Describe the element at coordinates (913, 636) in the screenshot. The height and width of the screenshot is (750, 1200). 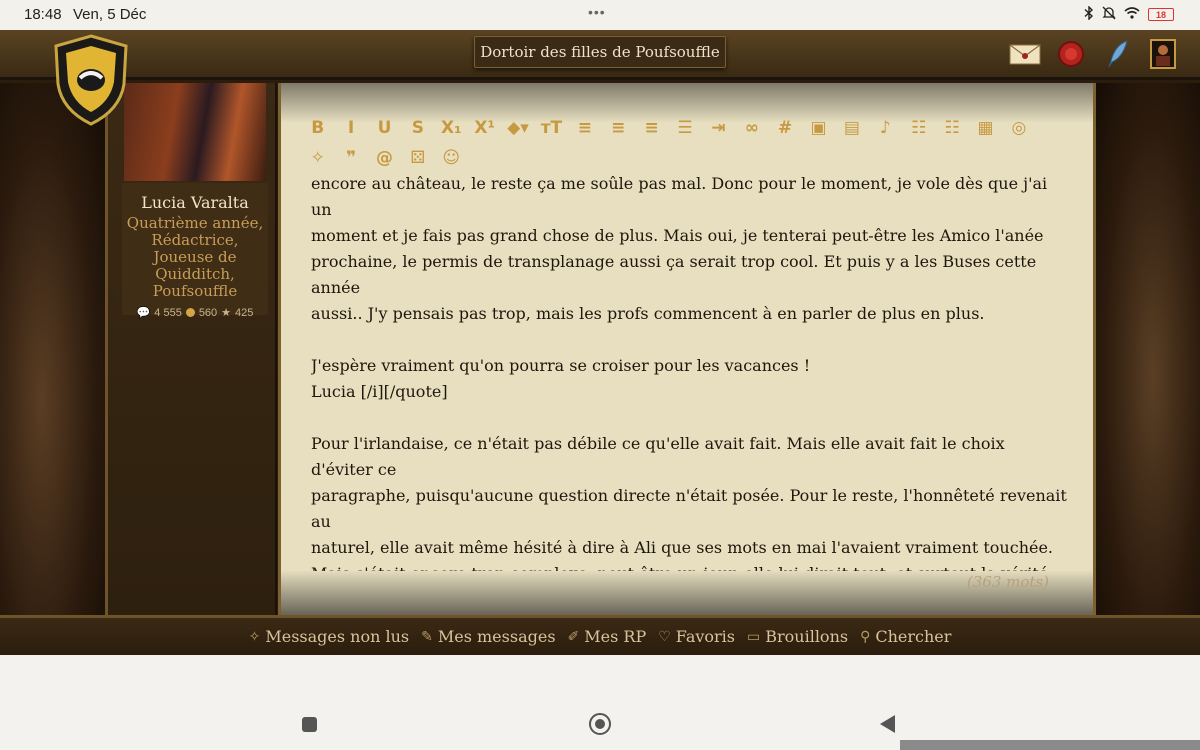
I see `nav-label: Chercher` at that location.